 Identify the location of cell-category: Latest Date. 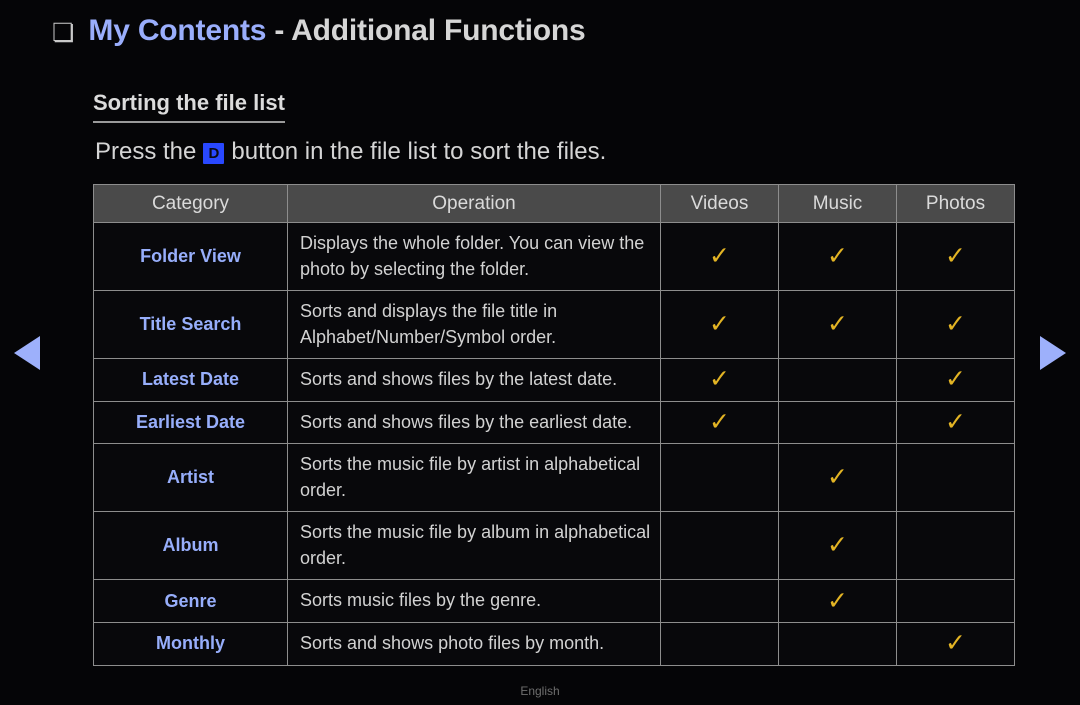
(190, 380).